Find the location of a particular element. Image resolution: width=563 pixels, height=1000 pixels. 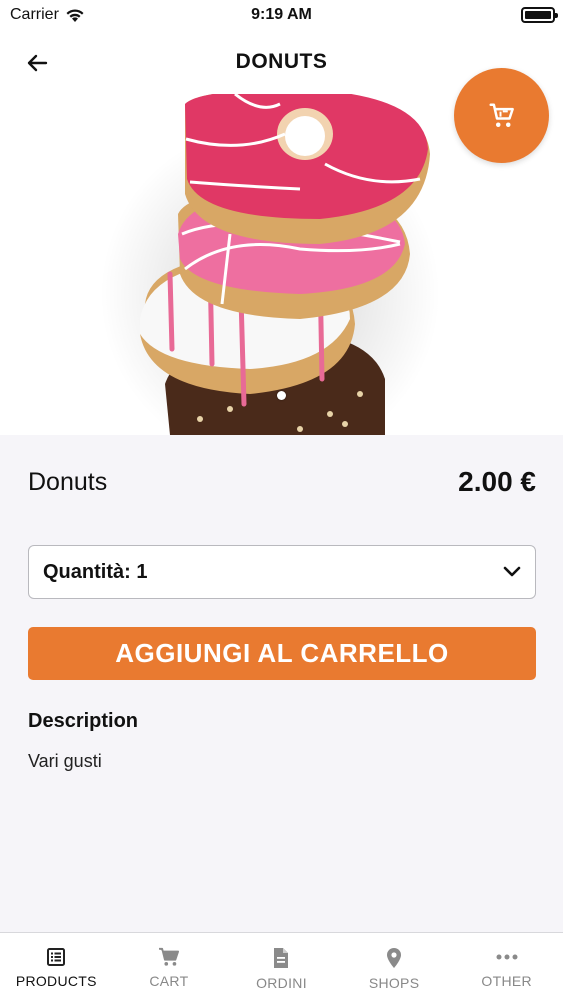

chevron-down-icon is located at coordinates (512, 571).